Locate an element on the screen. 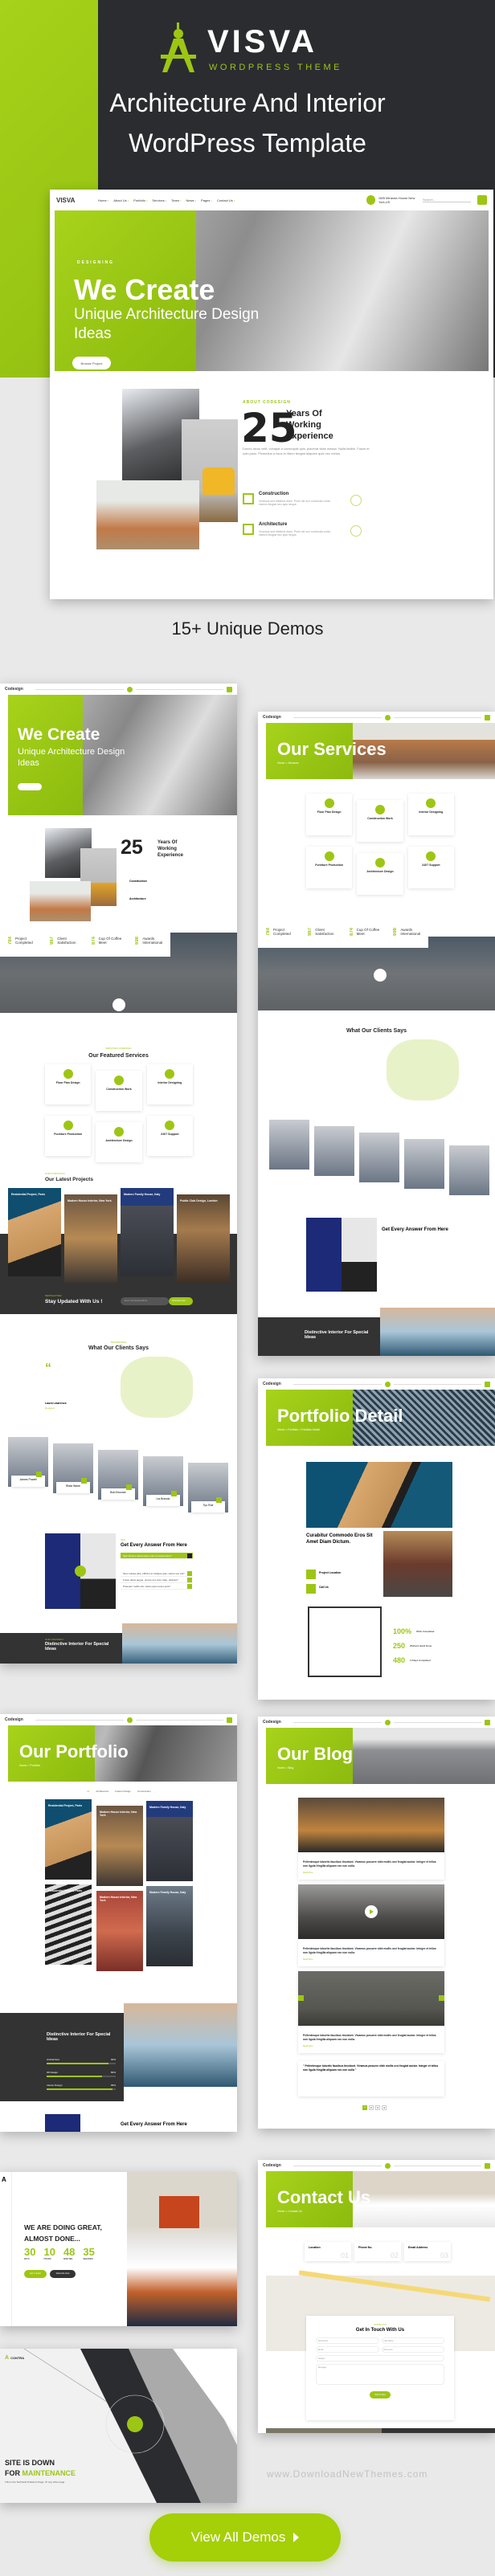 This screenshot has width=495, height=2576. subscribe-button: Subscribe Now is located at coordinates (181, 1301).